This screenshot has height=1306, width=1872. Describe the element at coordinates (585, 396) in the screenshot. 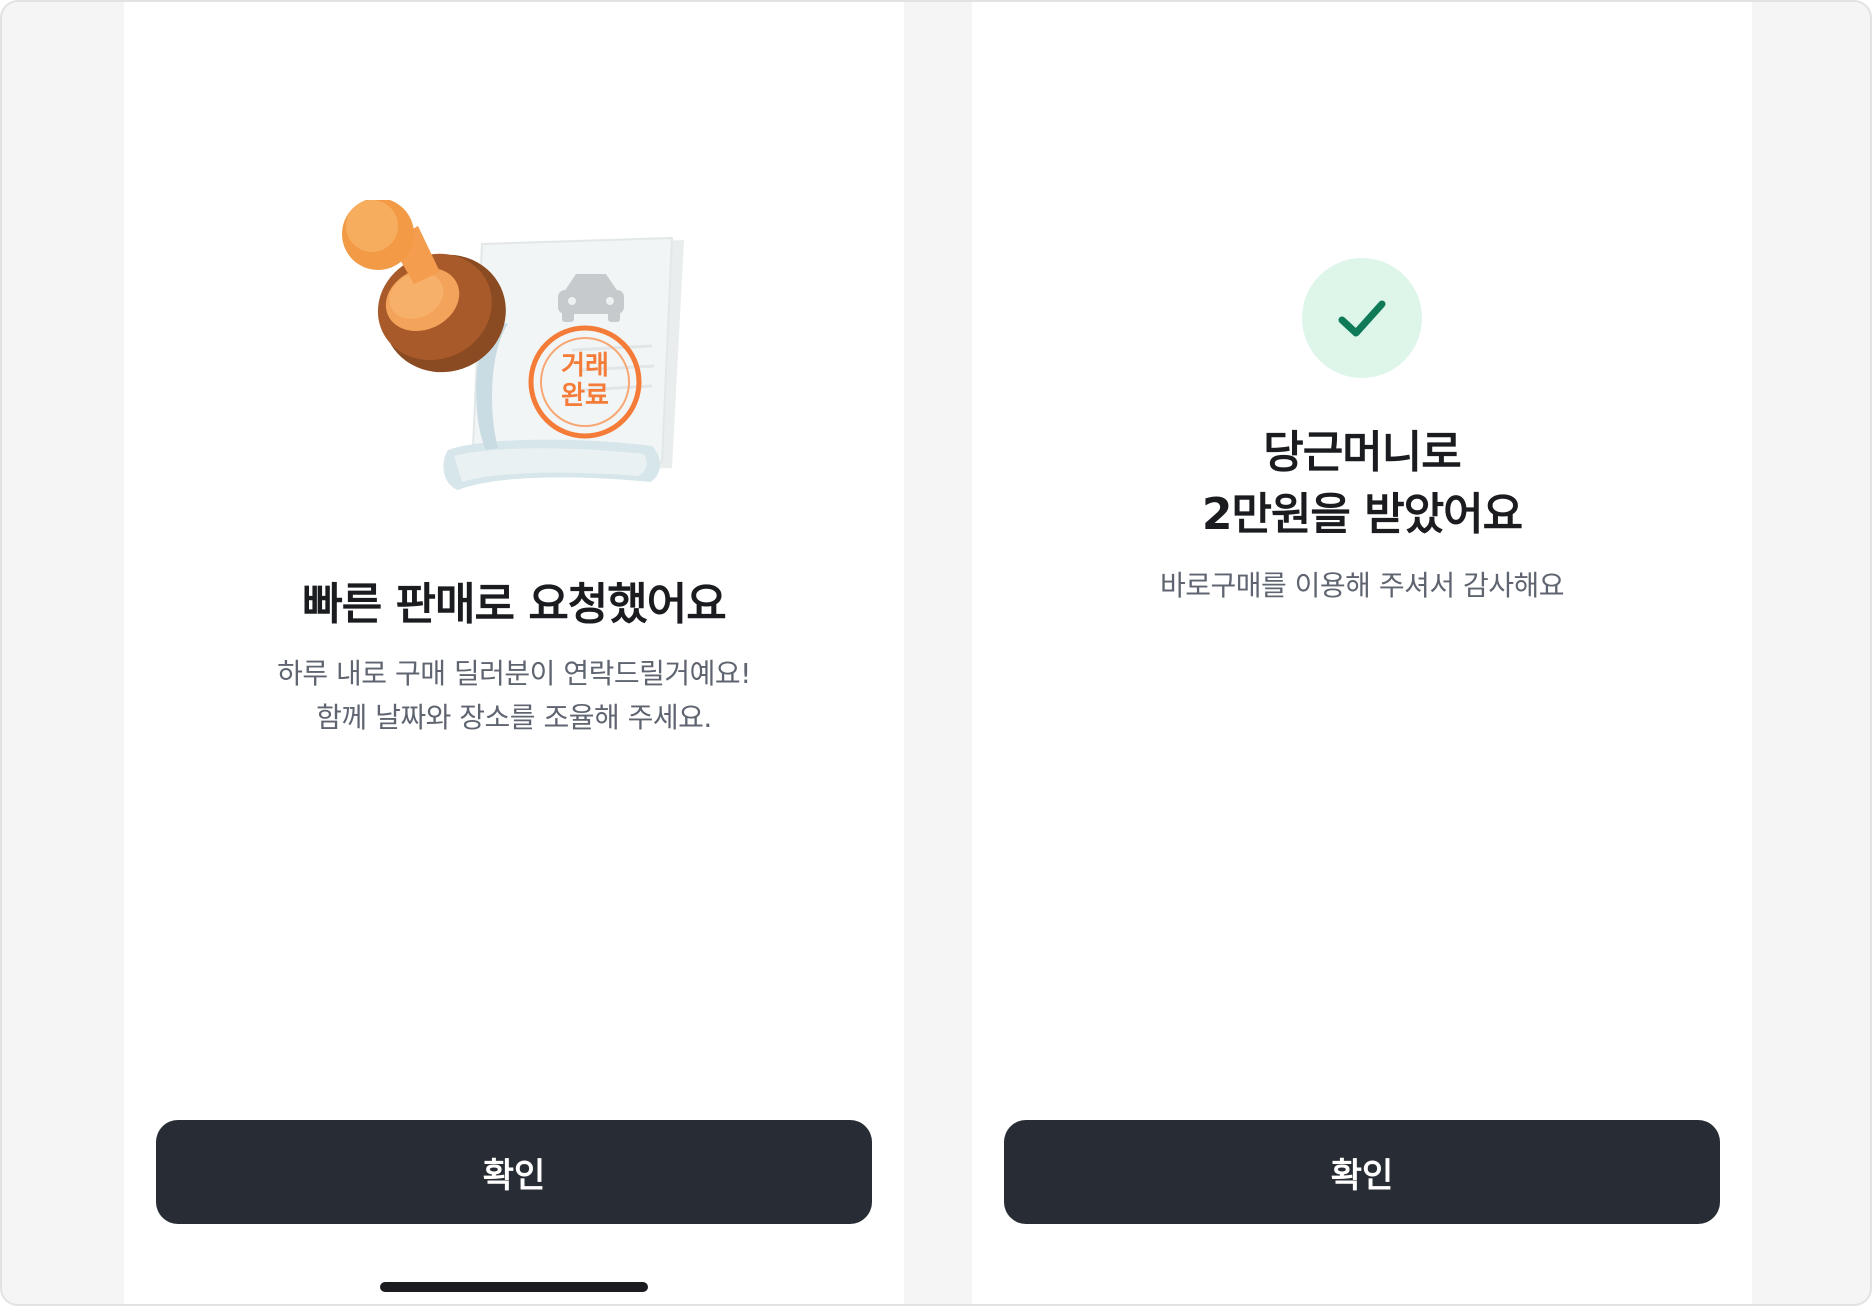

I see `stamp-text-line2: 완료` at that location.